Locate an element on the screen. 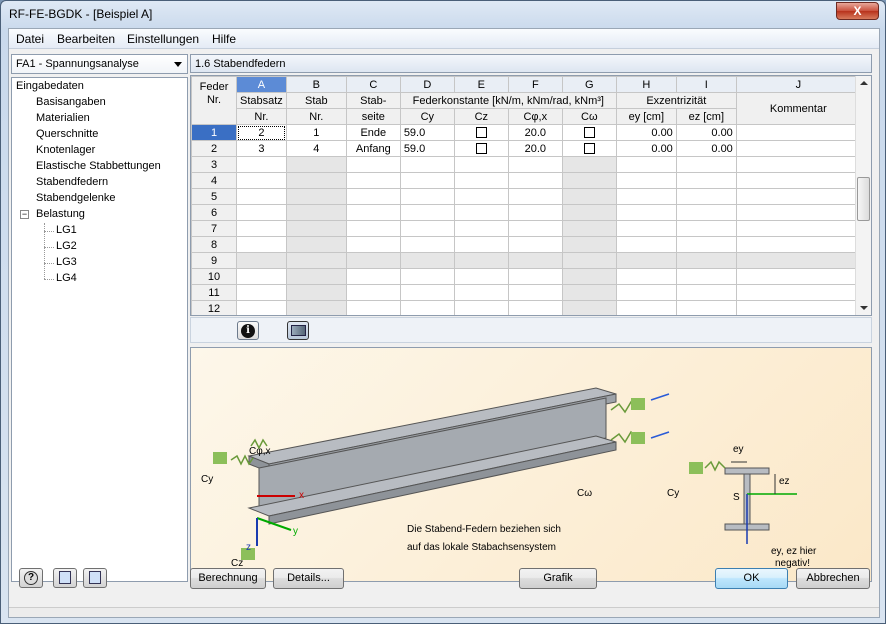 Image resolution: width=886 pixels, height=624 pixels. col-letter-a: A is located at coordinates (261, 84).